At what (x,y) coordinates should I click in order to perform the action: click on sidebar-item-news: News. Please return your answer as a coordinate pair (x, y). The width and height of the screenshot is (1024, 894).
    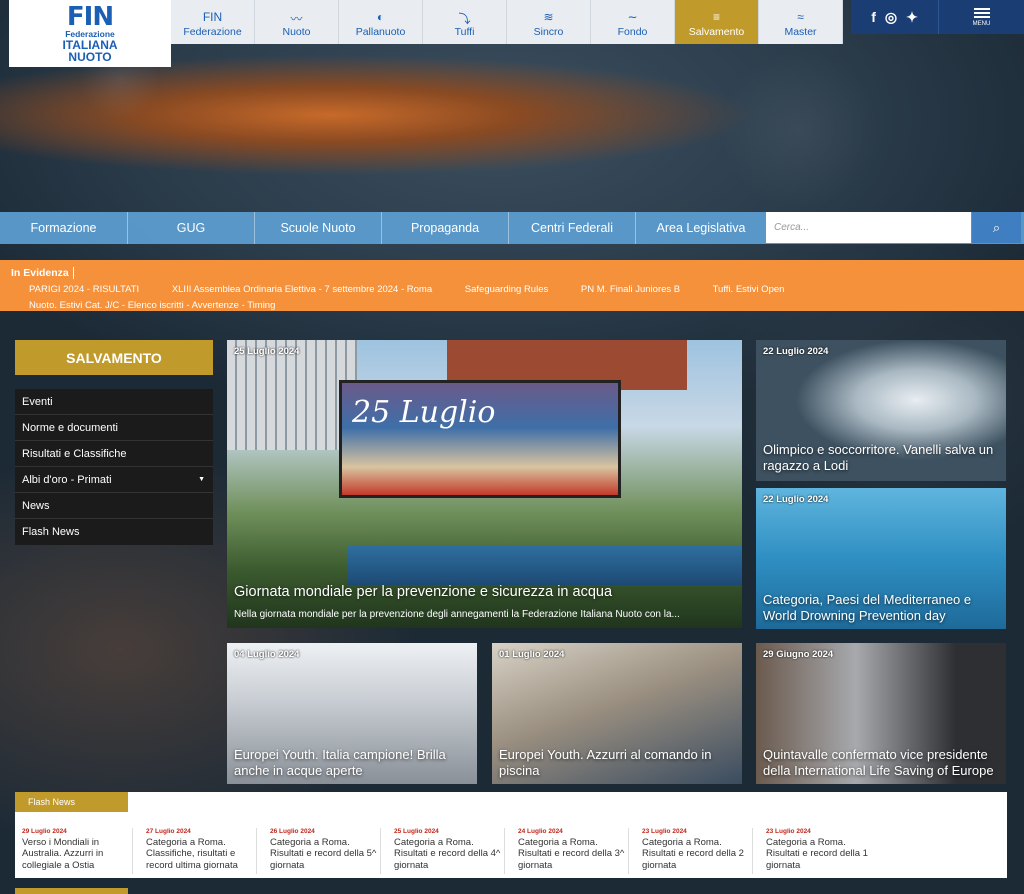
    Looking at the image, I should click on (114, 506).